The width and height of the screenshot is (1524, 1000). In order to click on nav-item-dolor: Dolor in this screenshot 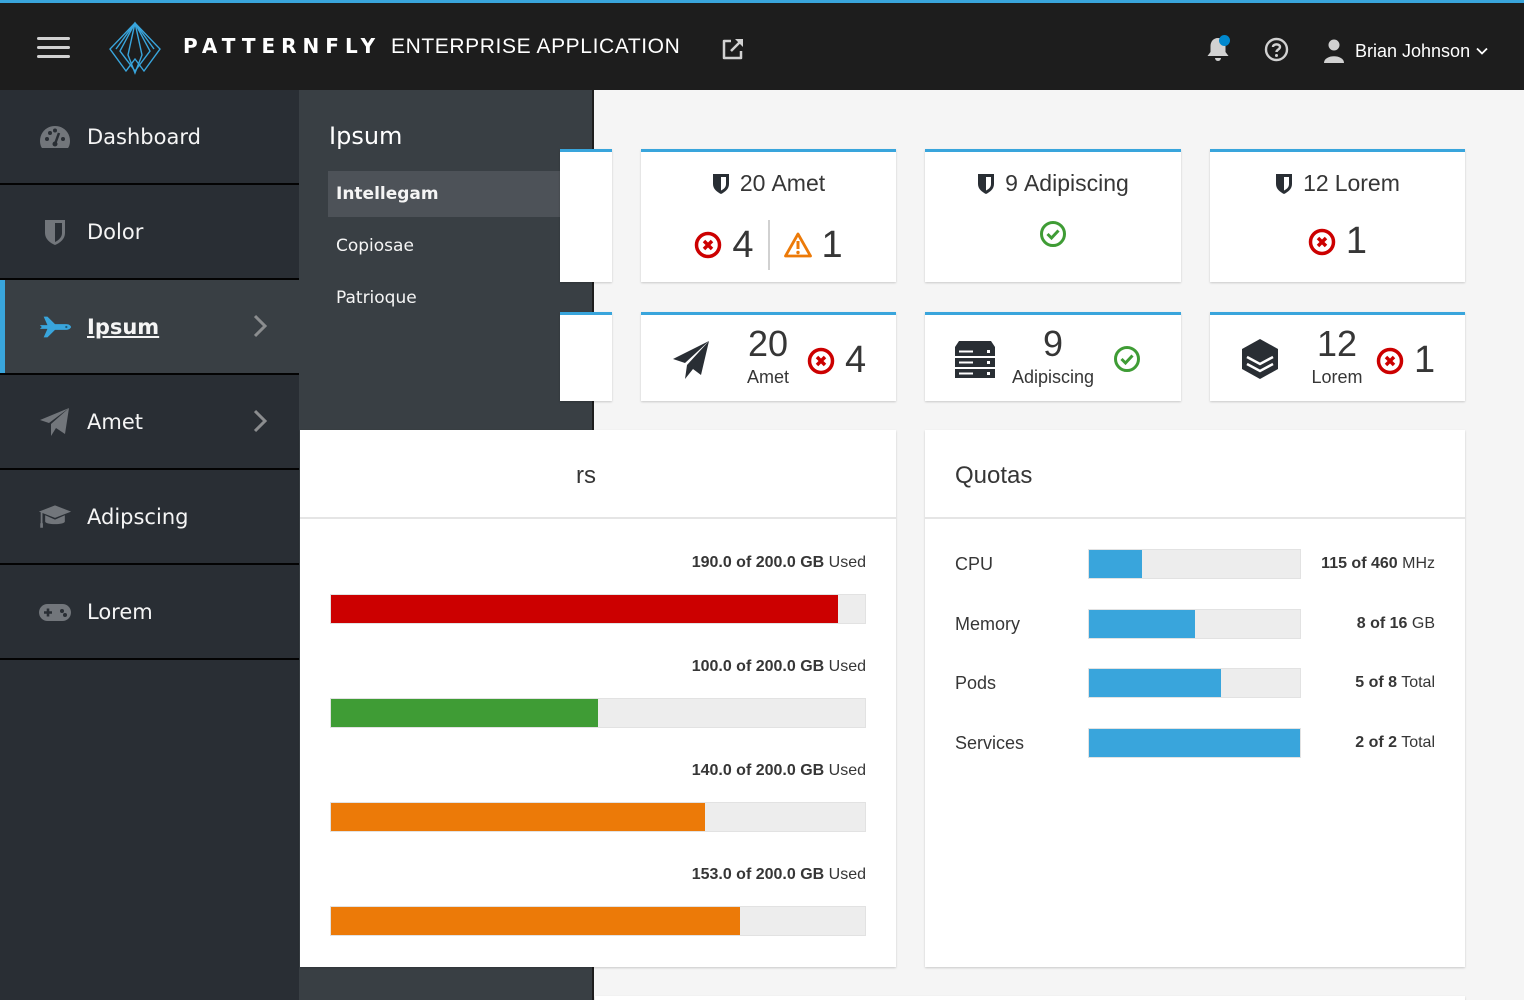, I will do `click(149, 232)`.